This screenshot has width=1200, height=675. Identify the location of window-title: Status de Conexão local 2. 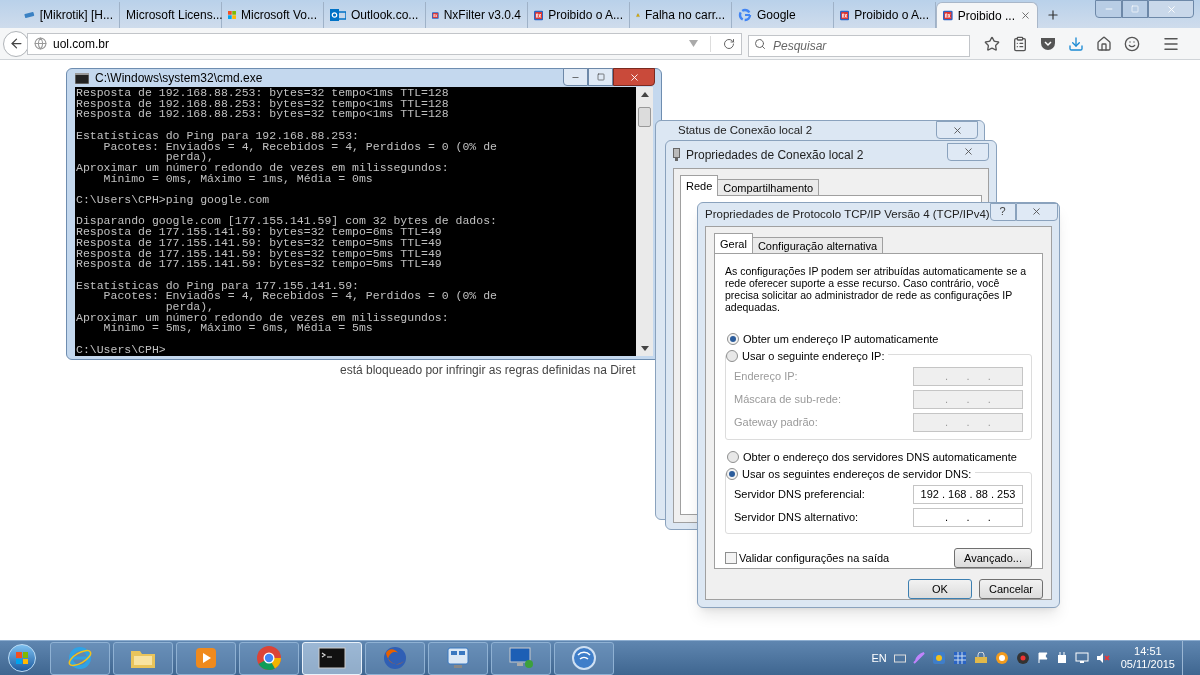
(745, 130).